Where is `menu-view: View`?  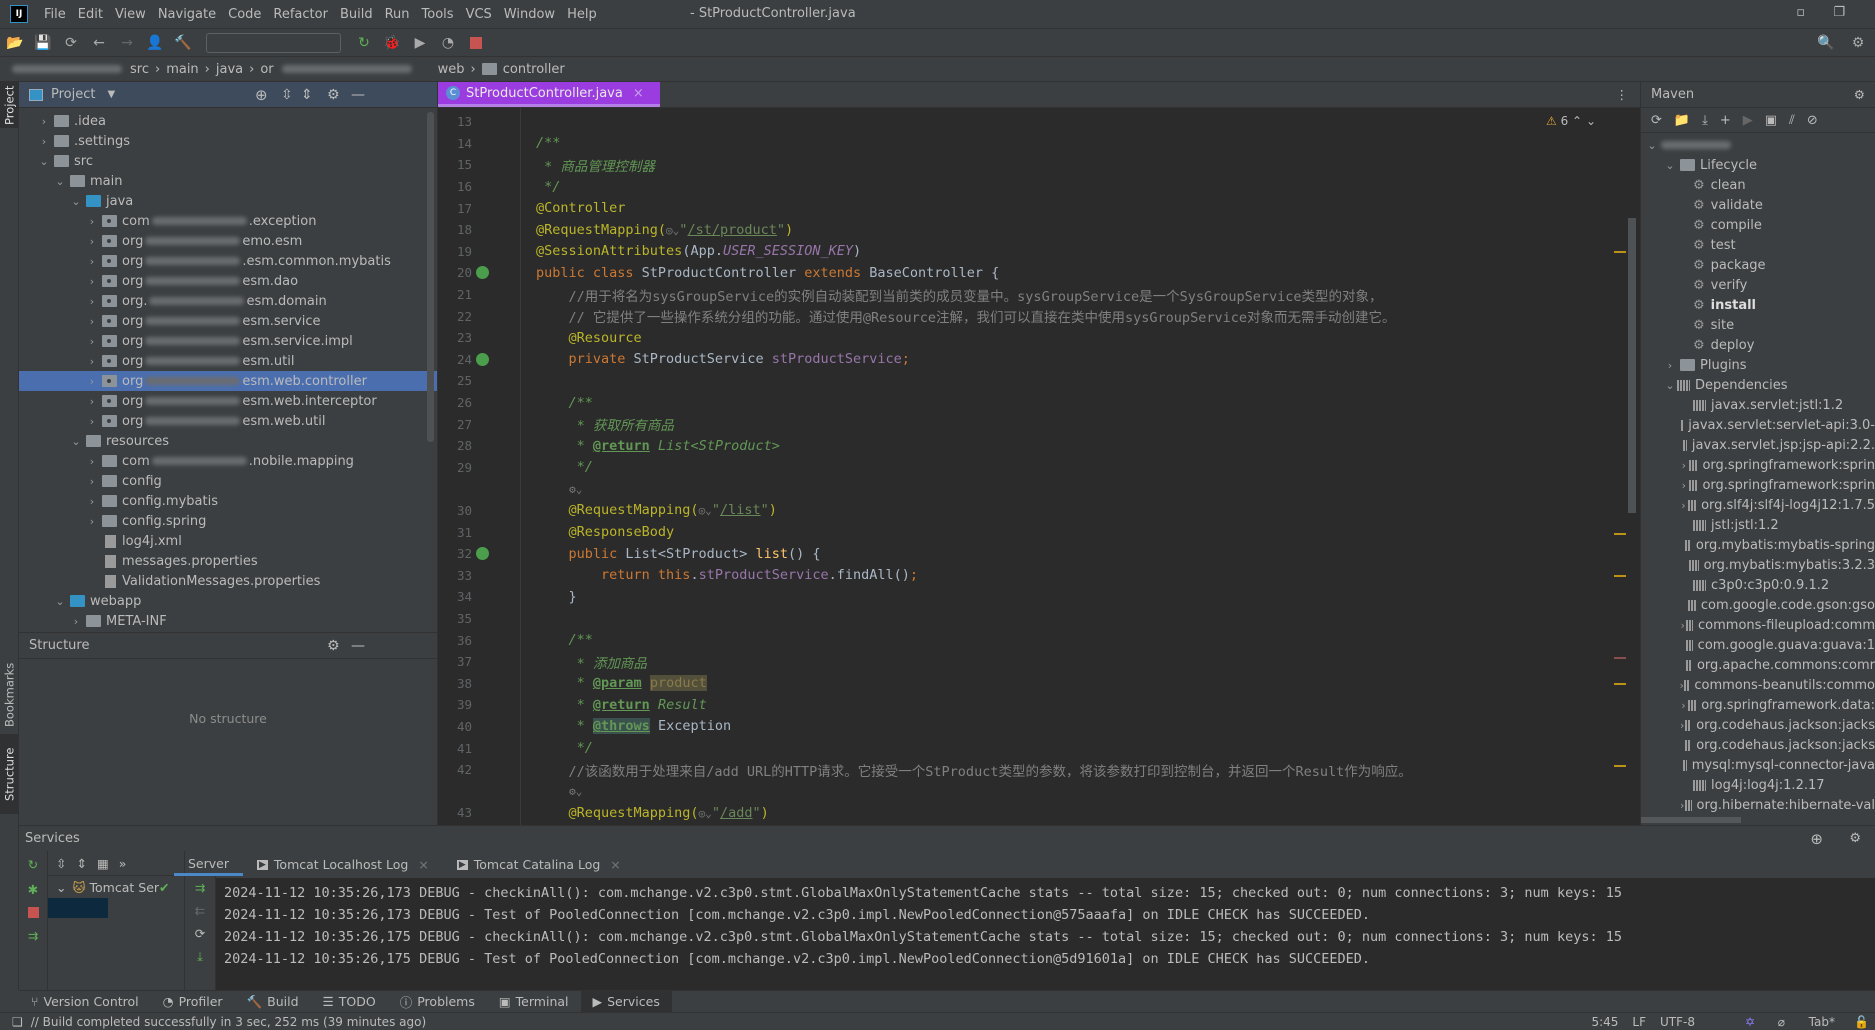
menu-view: View is located at coordinates (130, 14).